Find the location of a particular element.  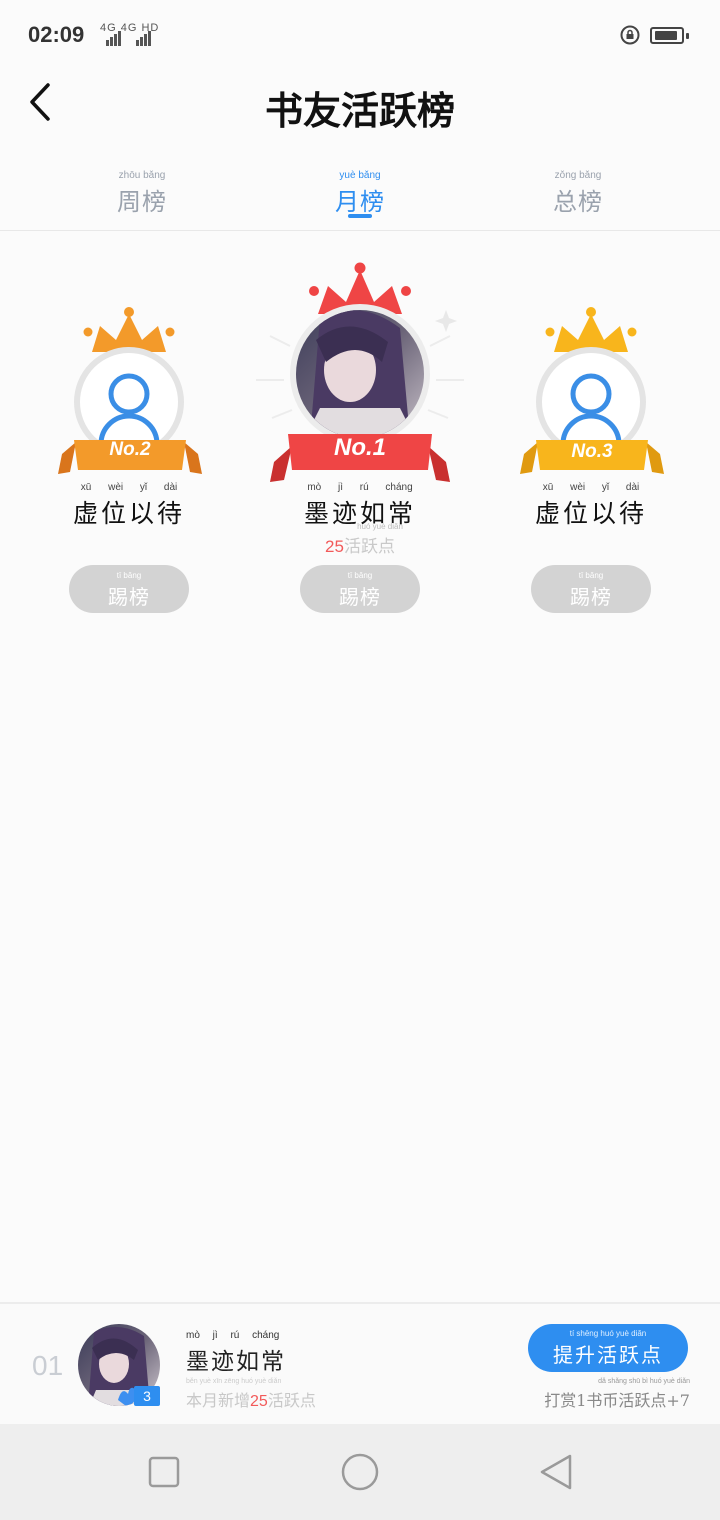

points-value: 25 is located at coordinates (334, 546).